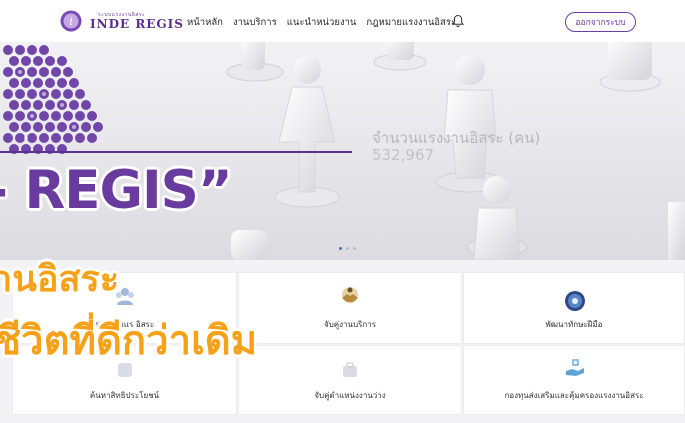 The width and height of the screenshot is (685, 423). What do you see at coordinates (176, 152) in the screenshot?
I see `accent-divider` at bounding box center [176, 152].